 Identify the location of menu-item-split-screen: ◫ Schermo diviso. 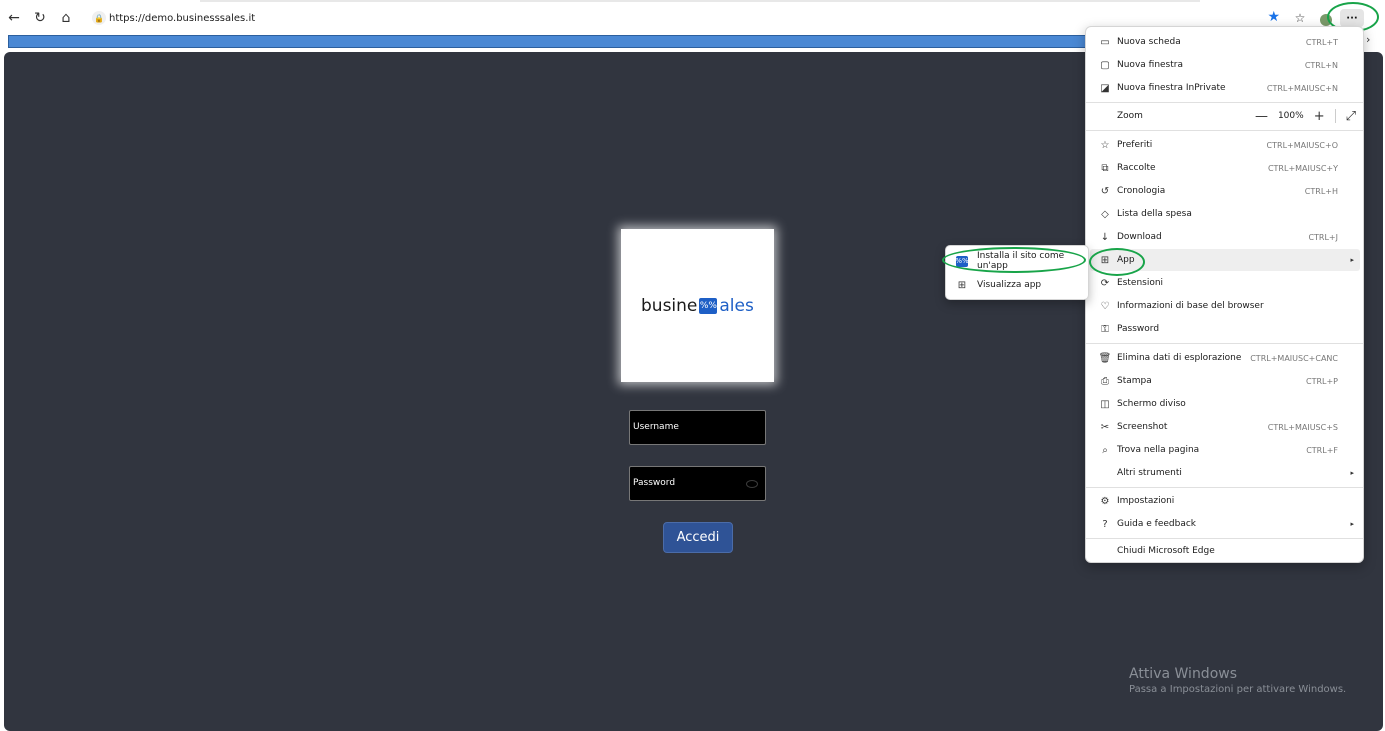
(1225, 404).